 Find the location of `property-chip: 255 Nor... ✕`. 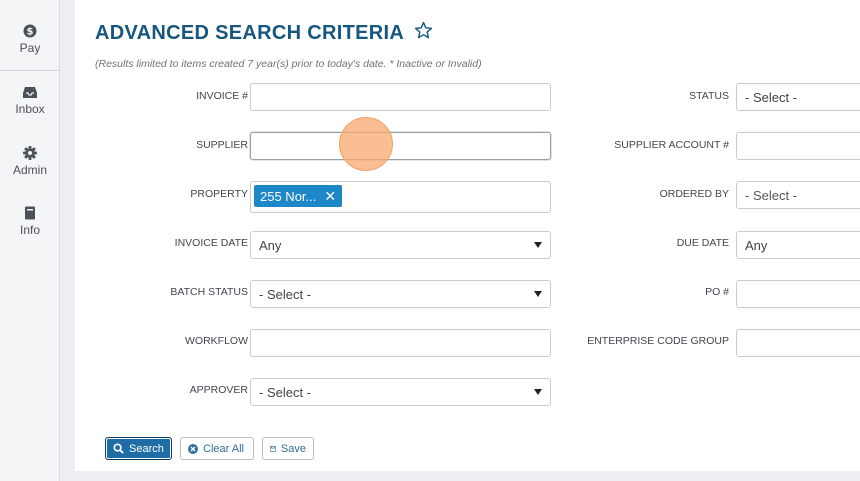

property-chip: 255 Nor... ✕ is located at coordinates (298, 196).